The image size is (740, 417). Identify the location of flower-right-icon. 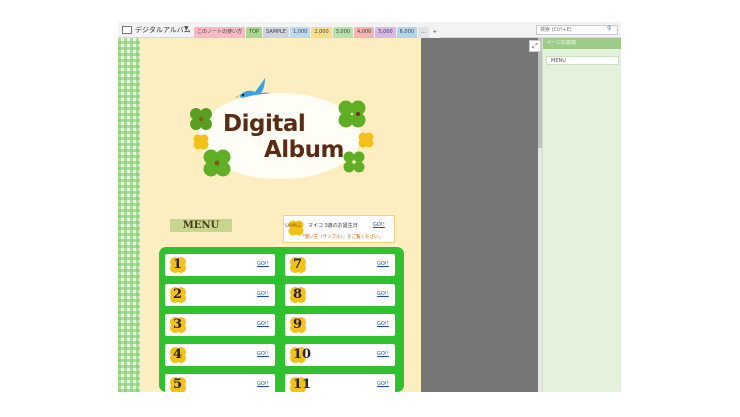
(366, 140).